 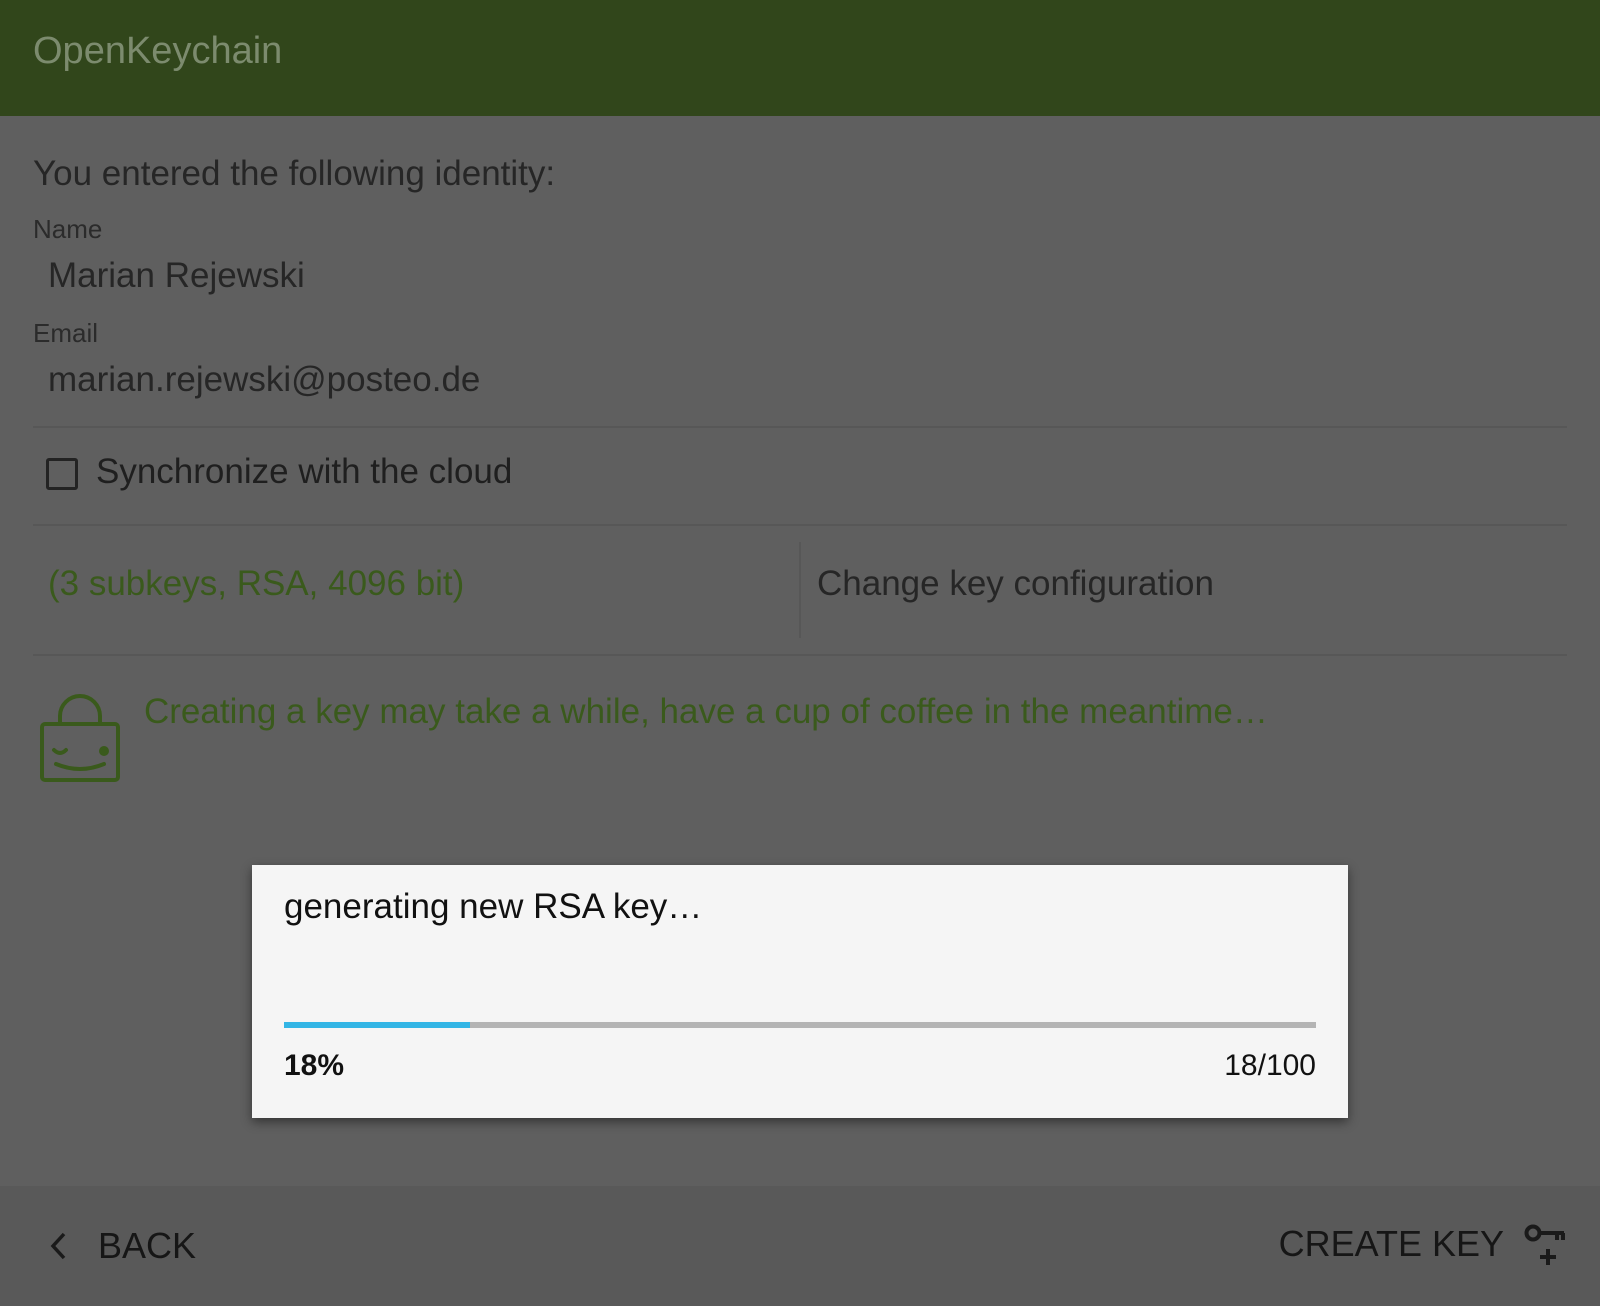 I want to click on create-key-button: CREATE KEY, so click(x=1423, y=1244).